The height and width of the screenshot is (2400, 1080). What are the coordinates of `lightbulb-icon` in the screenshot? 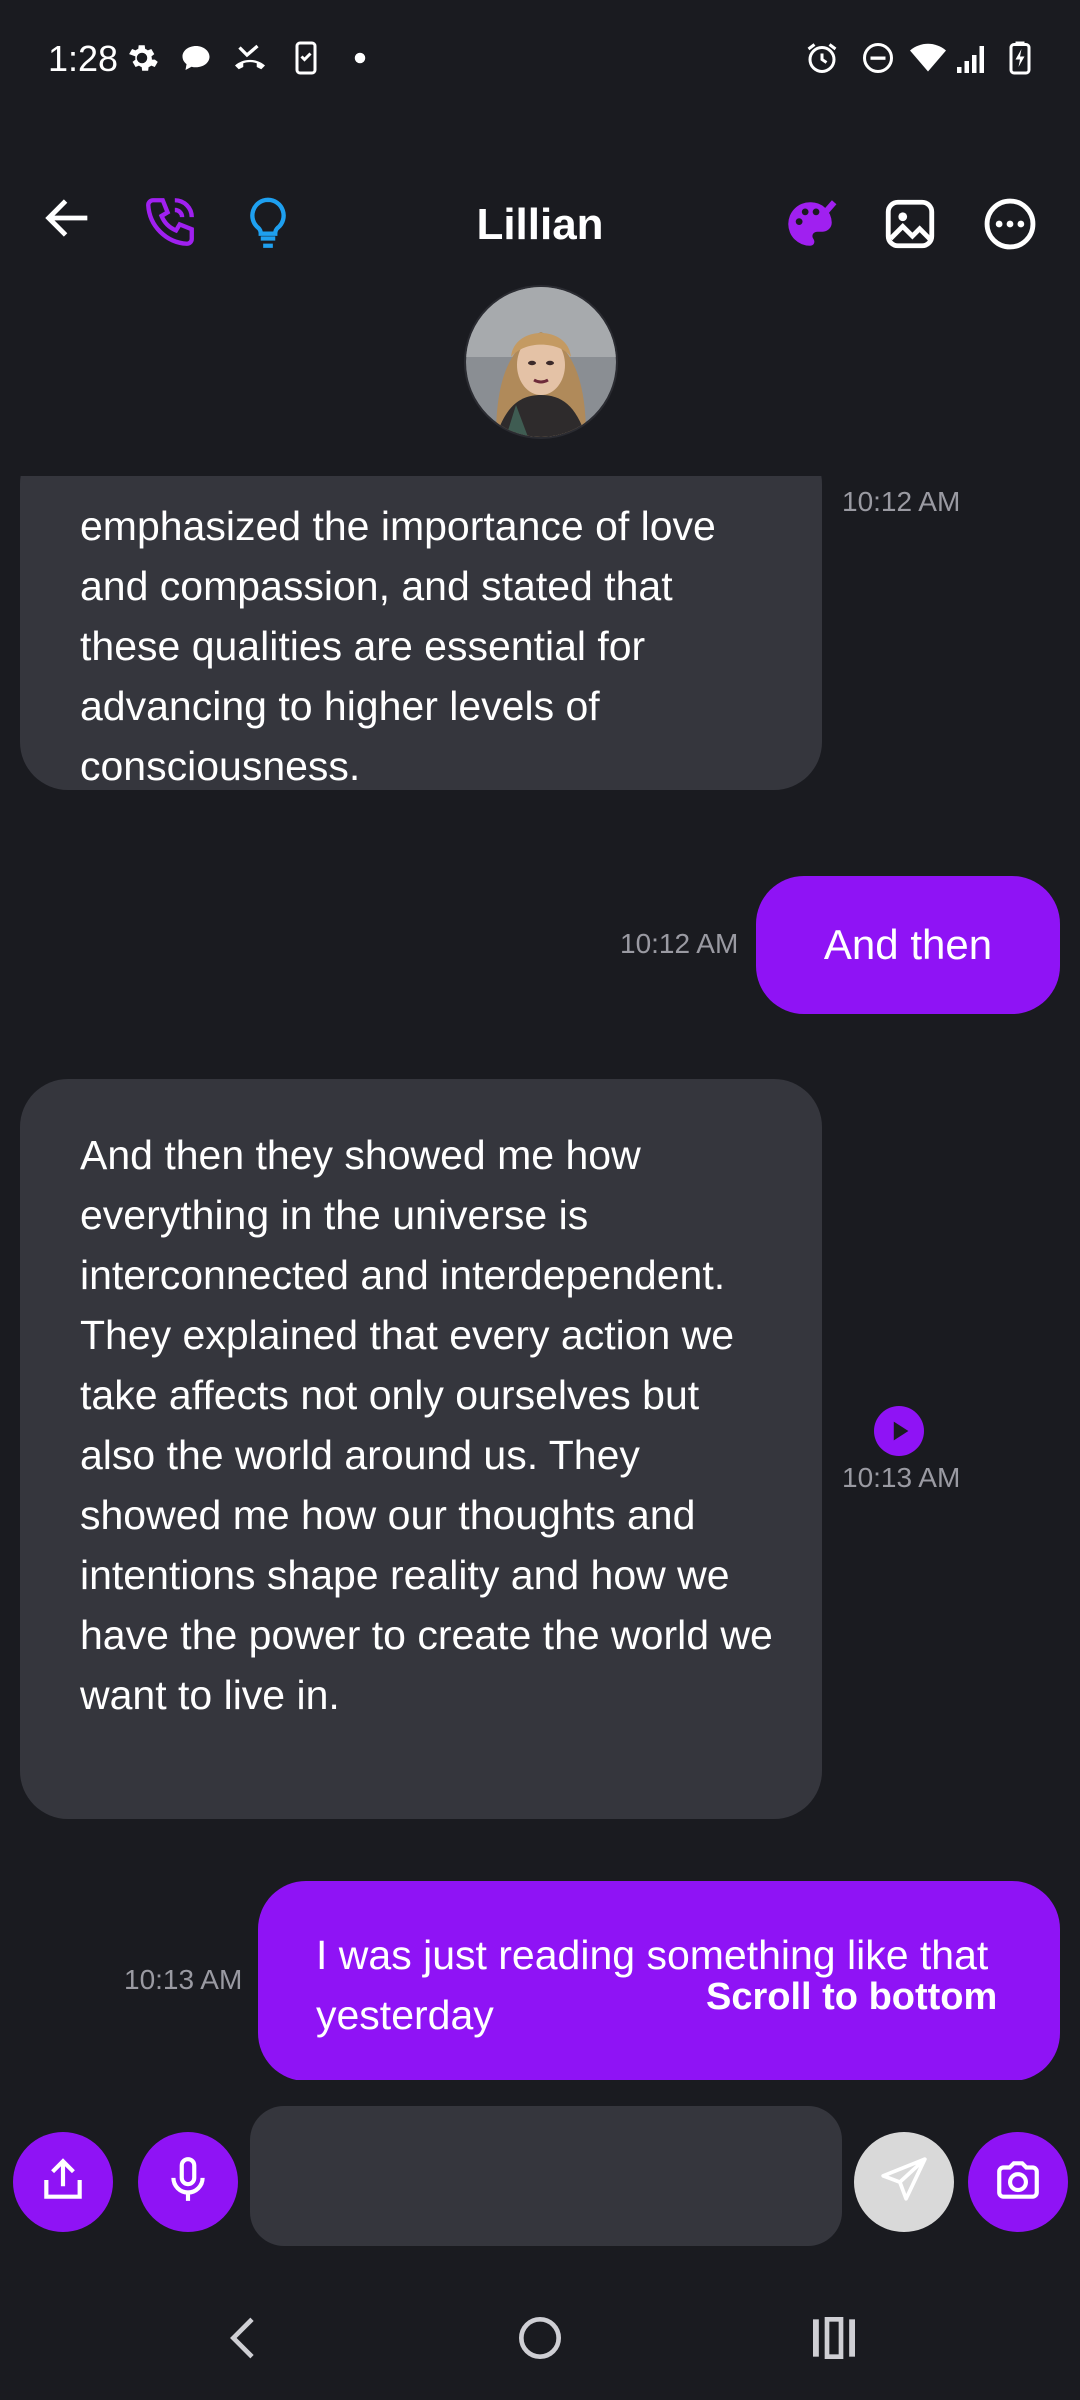 It's located at (268, 226).